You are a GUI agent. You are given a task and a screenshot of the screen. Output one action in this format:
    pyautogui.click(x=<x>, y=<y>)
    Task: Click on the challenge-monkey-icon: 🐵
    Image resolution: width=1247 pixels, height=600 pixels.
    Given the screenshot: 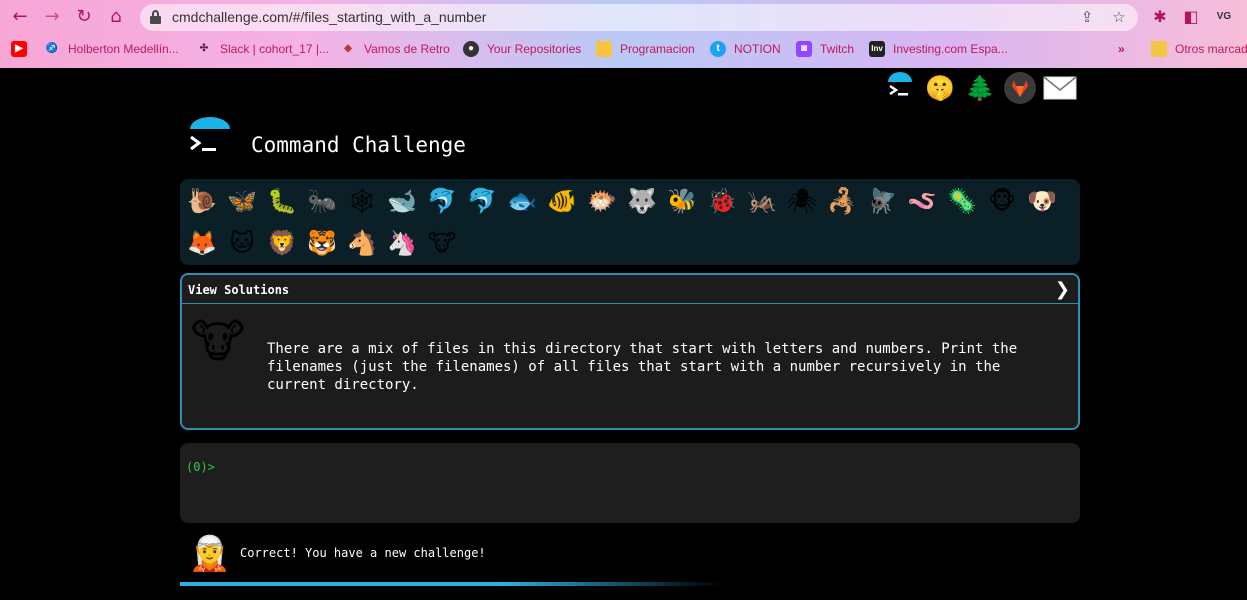 What is the action you would take?
    pyautogui.click(x=1002, y=201)
    